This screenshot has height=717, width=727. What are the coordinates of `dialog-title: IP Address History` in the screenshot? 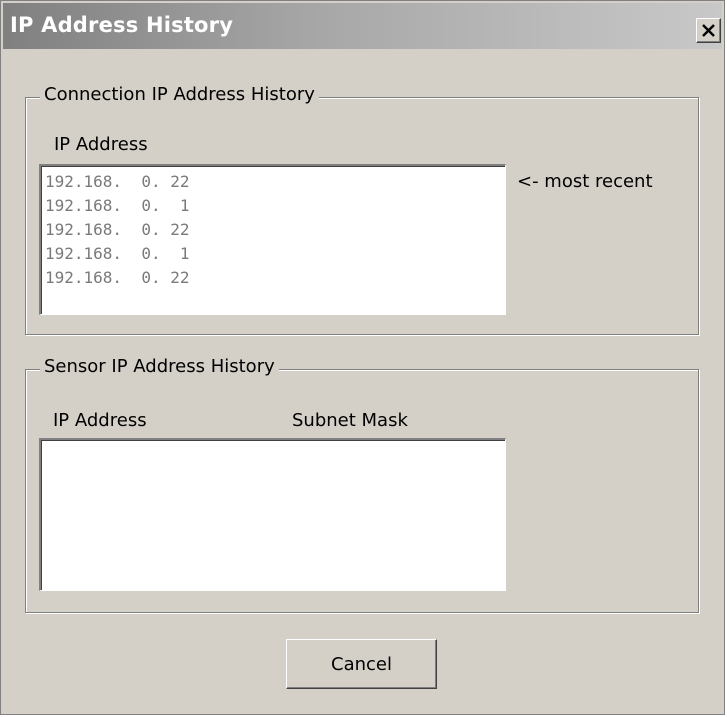 It's located at (122, 25).